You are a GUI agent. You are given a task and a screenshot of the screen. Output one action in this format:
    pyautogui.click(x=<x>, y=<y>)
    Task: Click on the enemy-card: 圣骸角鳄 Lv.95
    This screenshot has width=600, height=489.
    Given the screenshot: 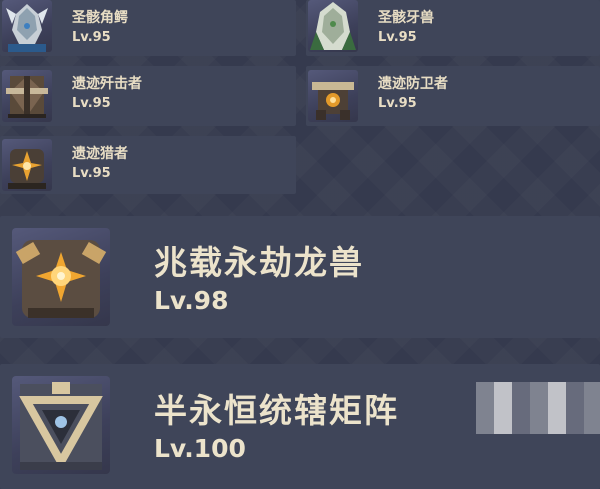 What is the action you would take?
    pyautogui.click(x=148, y=28)
    